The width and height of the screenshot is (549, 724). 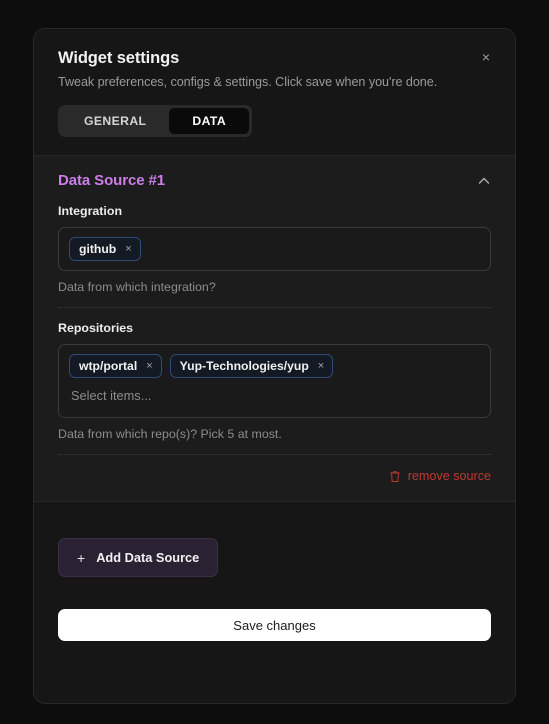 What do you see at coordinates (244, 366) in the screenshot?
I see `chip-label: Yup-Technologies/yup` at bounding box center [244, 366].